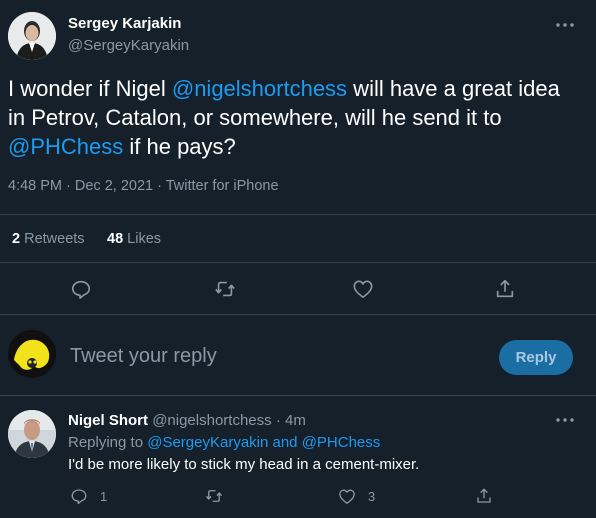  What do you see at coordinates (211, 420) in the screenshot?
I see `reply-author-handle: @nigelshortchess` at bounding box center [211, 420].